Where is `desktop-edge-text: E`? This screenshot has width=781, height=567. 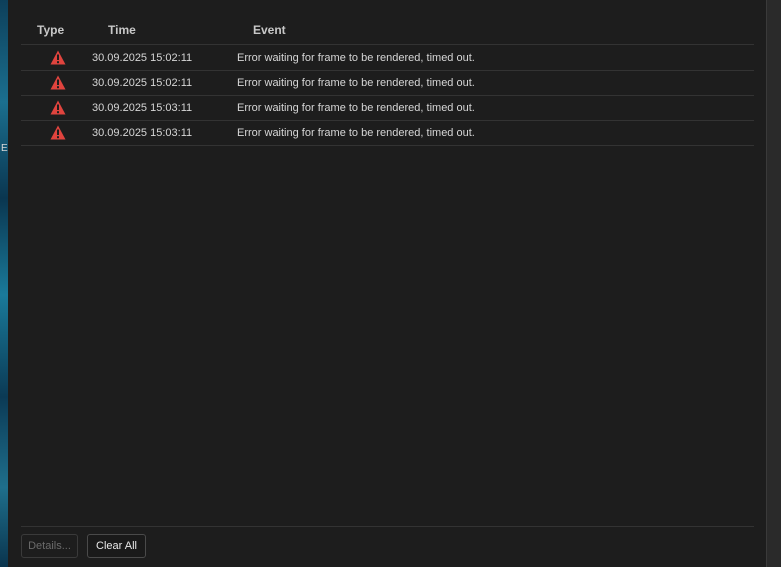 desktop-edge-text: E is located at coordinates (4, 148).